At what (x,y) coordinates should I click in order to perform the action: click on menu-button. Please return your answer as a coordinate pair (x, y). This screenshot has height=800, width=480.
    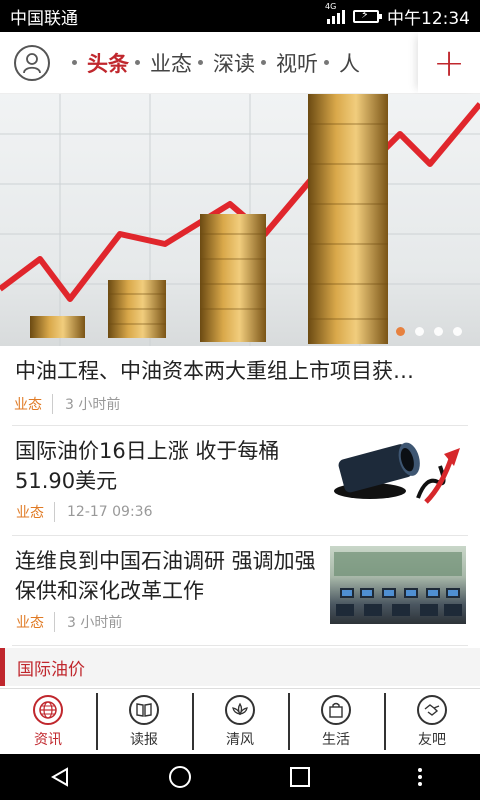
    Looking at the image, I should click on (420, 777).